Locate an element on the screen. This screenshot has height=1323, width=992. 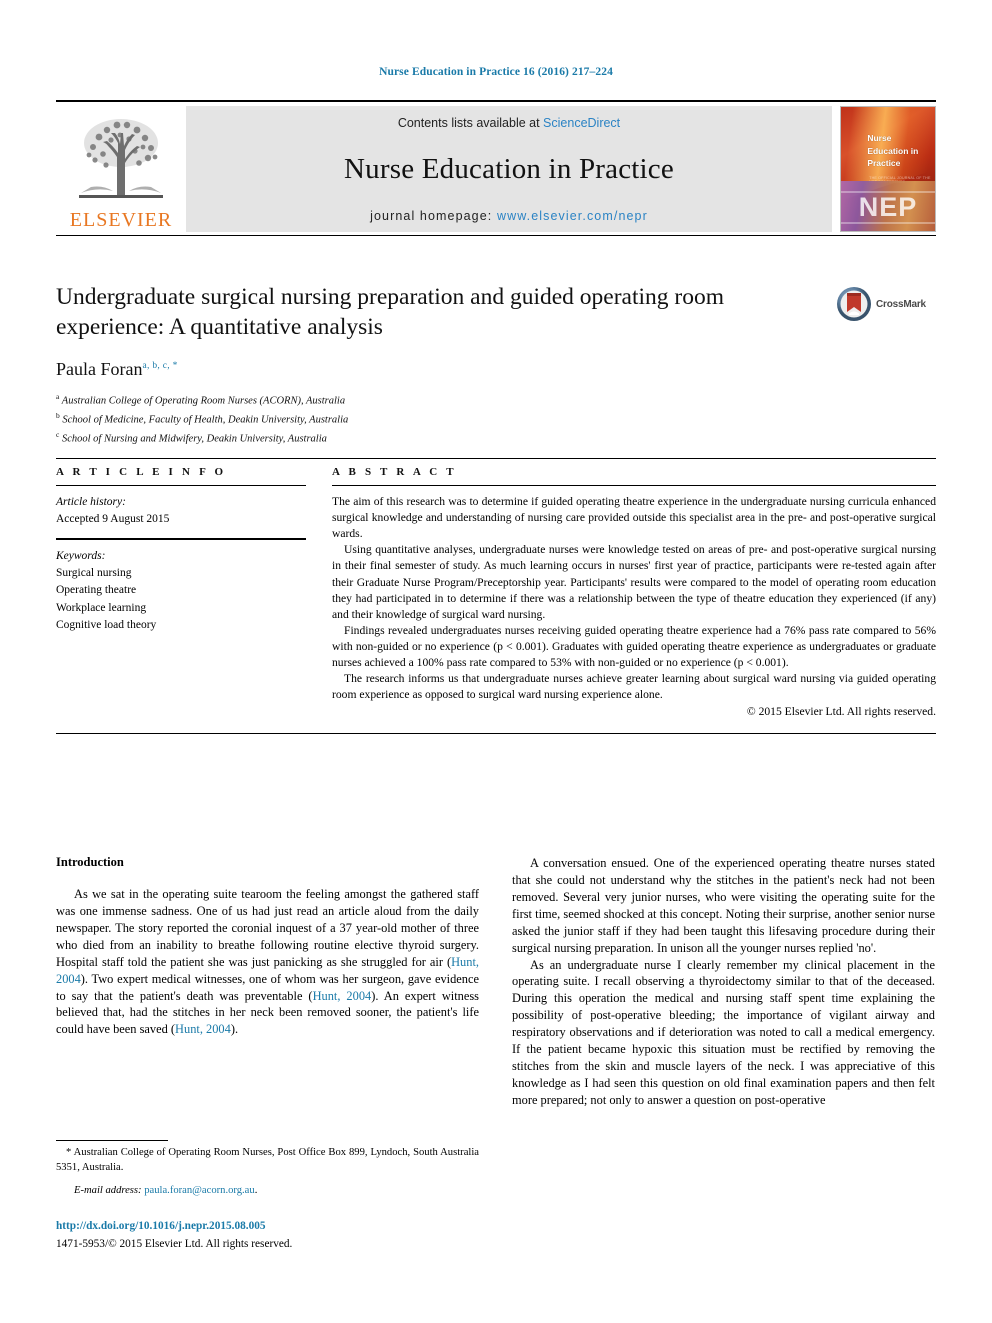
article-info-heading: A R T I C L E I N F O is located at coordinates (141, 472).